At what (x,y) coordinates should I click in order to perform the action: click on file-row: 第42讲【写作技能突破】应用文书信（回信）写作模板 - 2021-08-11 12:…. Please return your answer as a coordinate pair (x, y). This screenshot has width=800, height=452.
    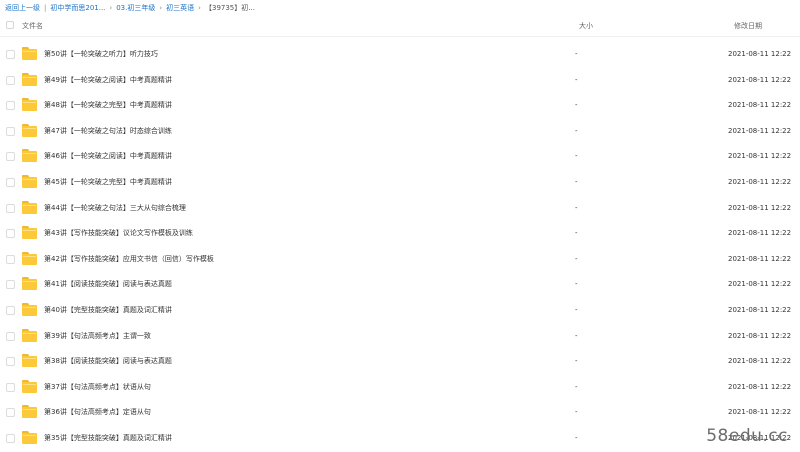
    Looking at the image, I should click on (400, 259).